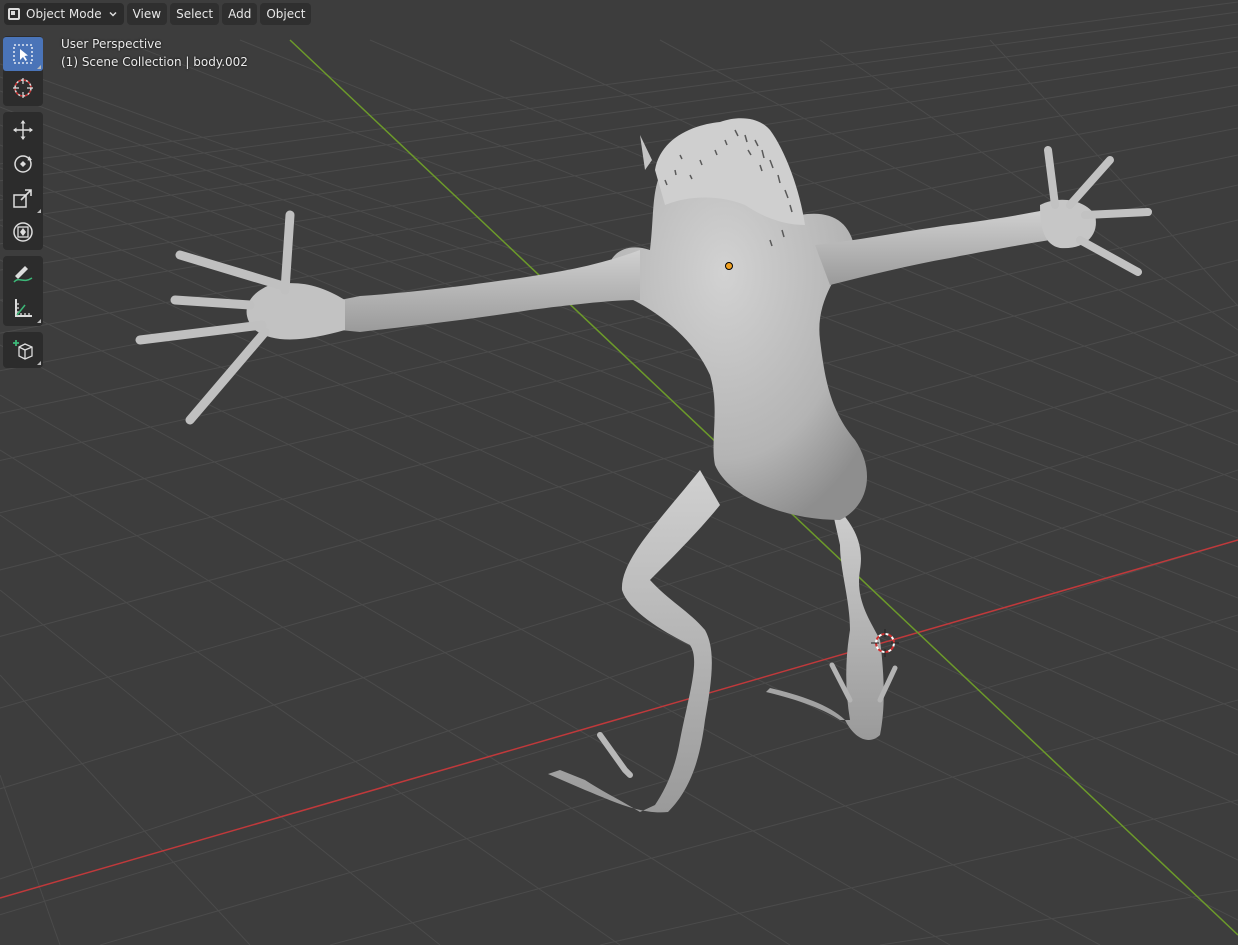 This screenshot has height=945, width=1238. I want to click on tool-group-select, so click(23, 71).